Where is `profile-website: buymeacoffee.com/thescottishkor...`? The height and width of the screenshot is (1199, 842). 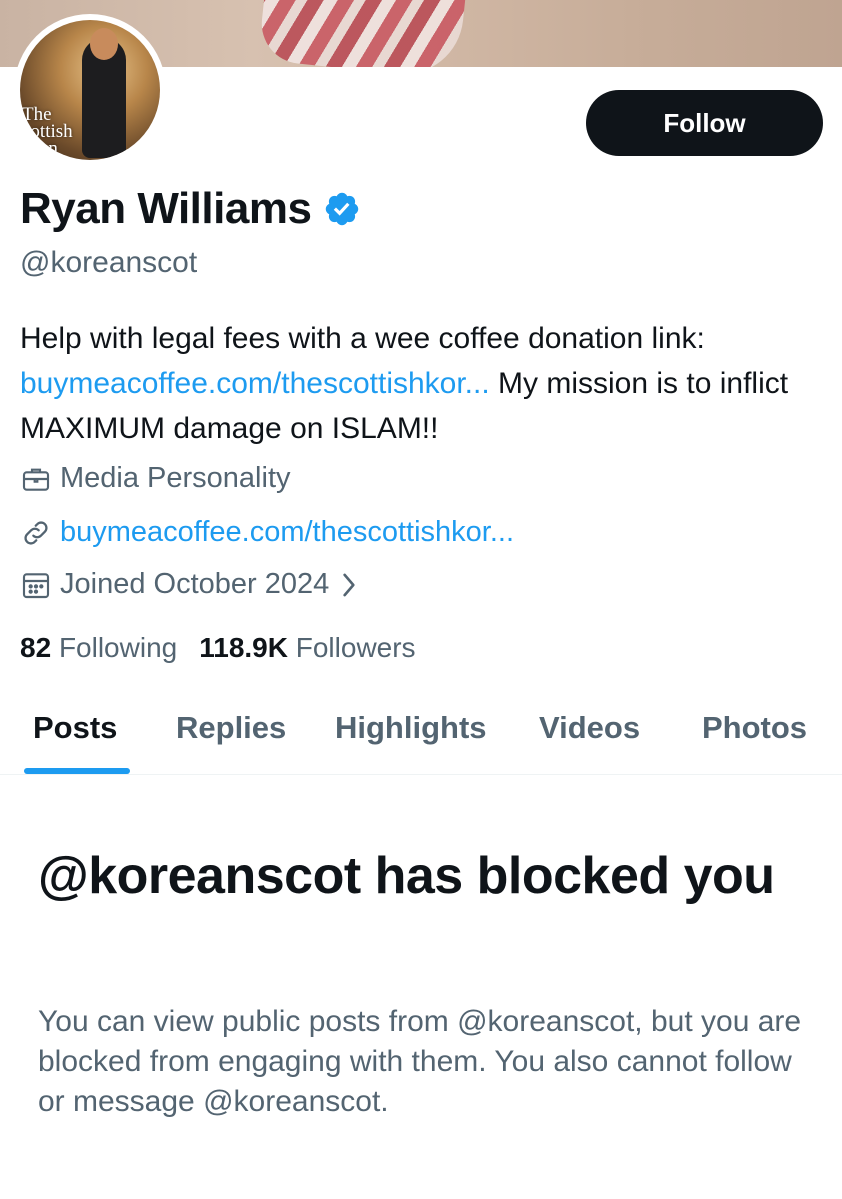
profile-website: buymeacoffee.com/thescottishkor... is located at coordinates (267, 532).